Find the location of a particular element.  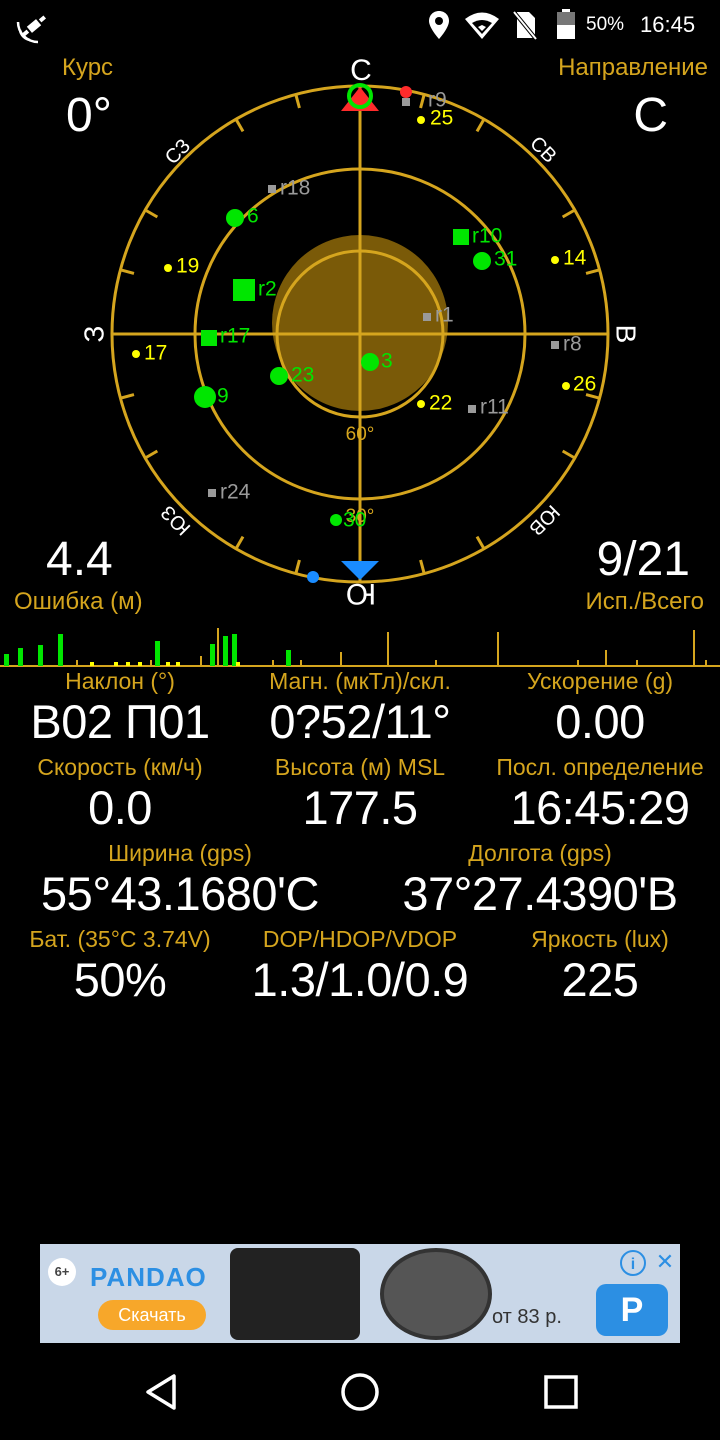

reading-10-value: 225 is located at coordinates (600, 979).